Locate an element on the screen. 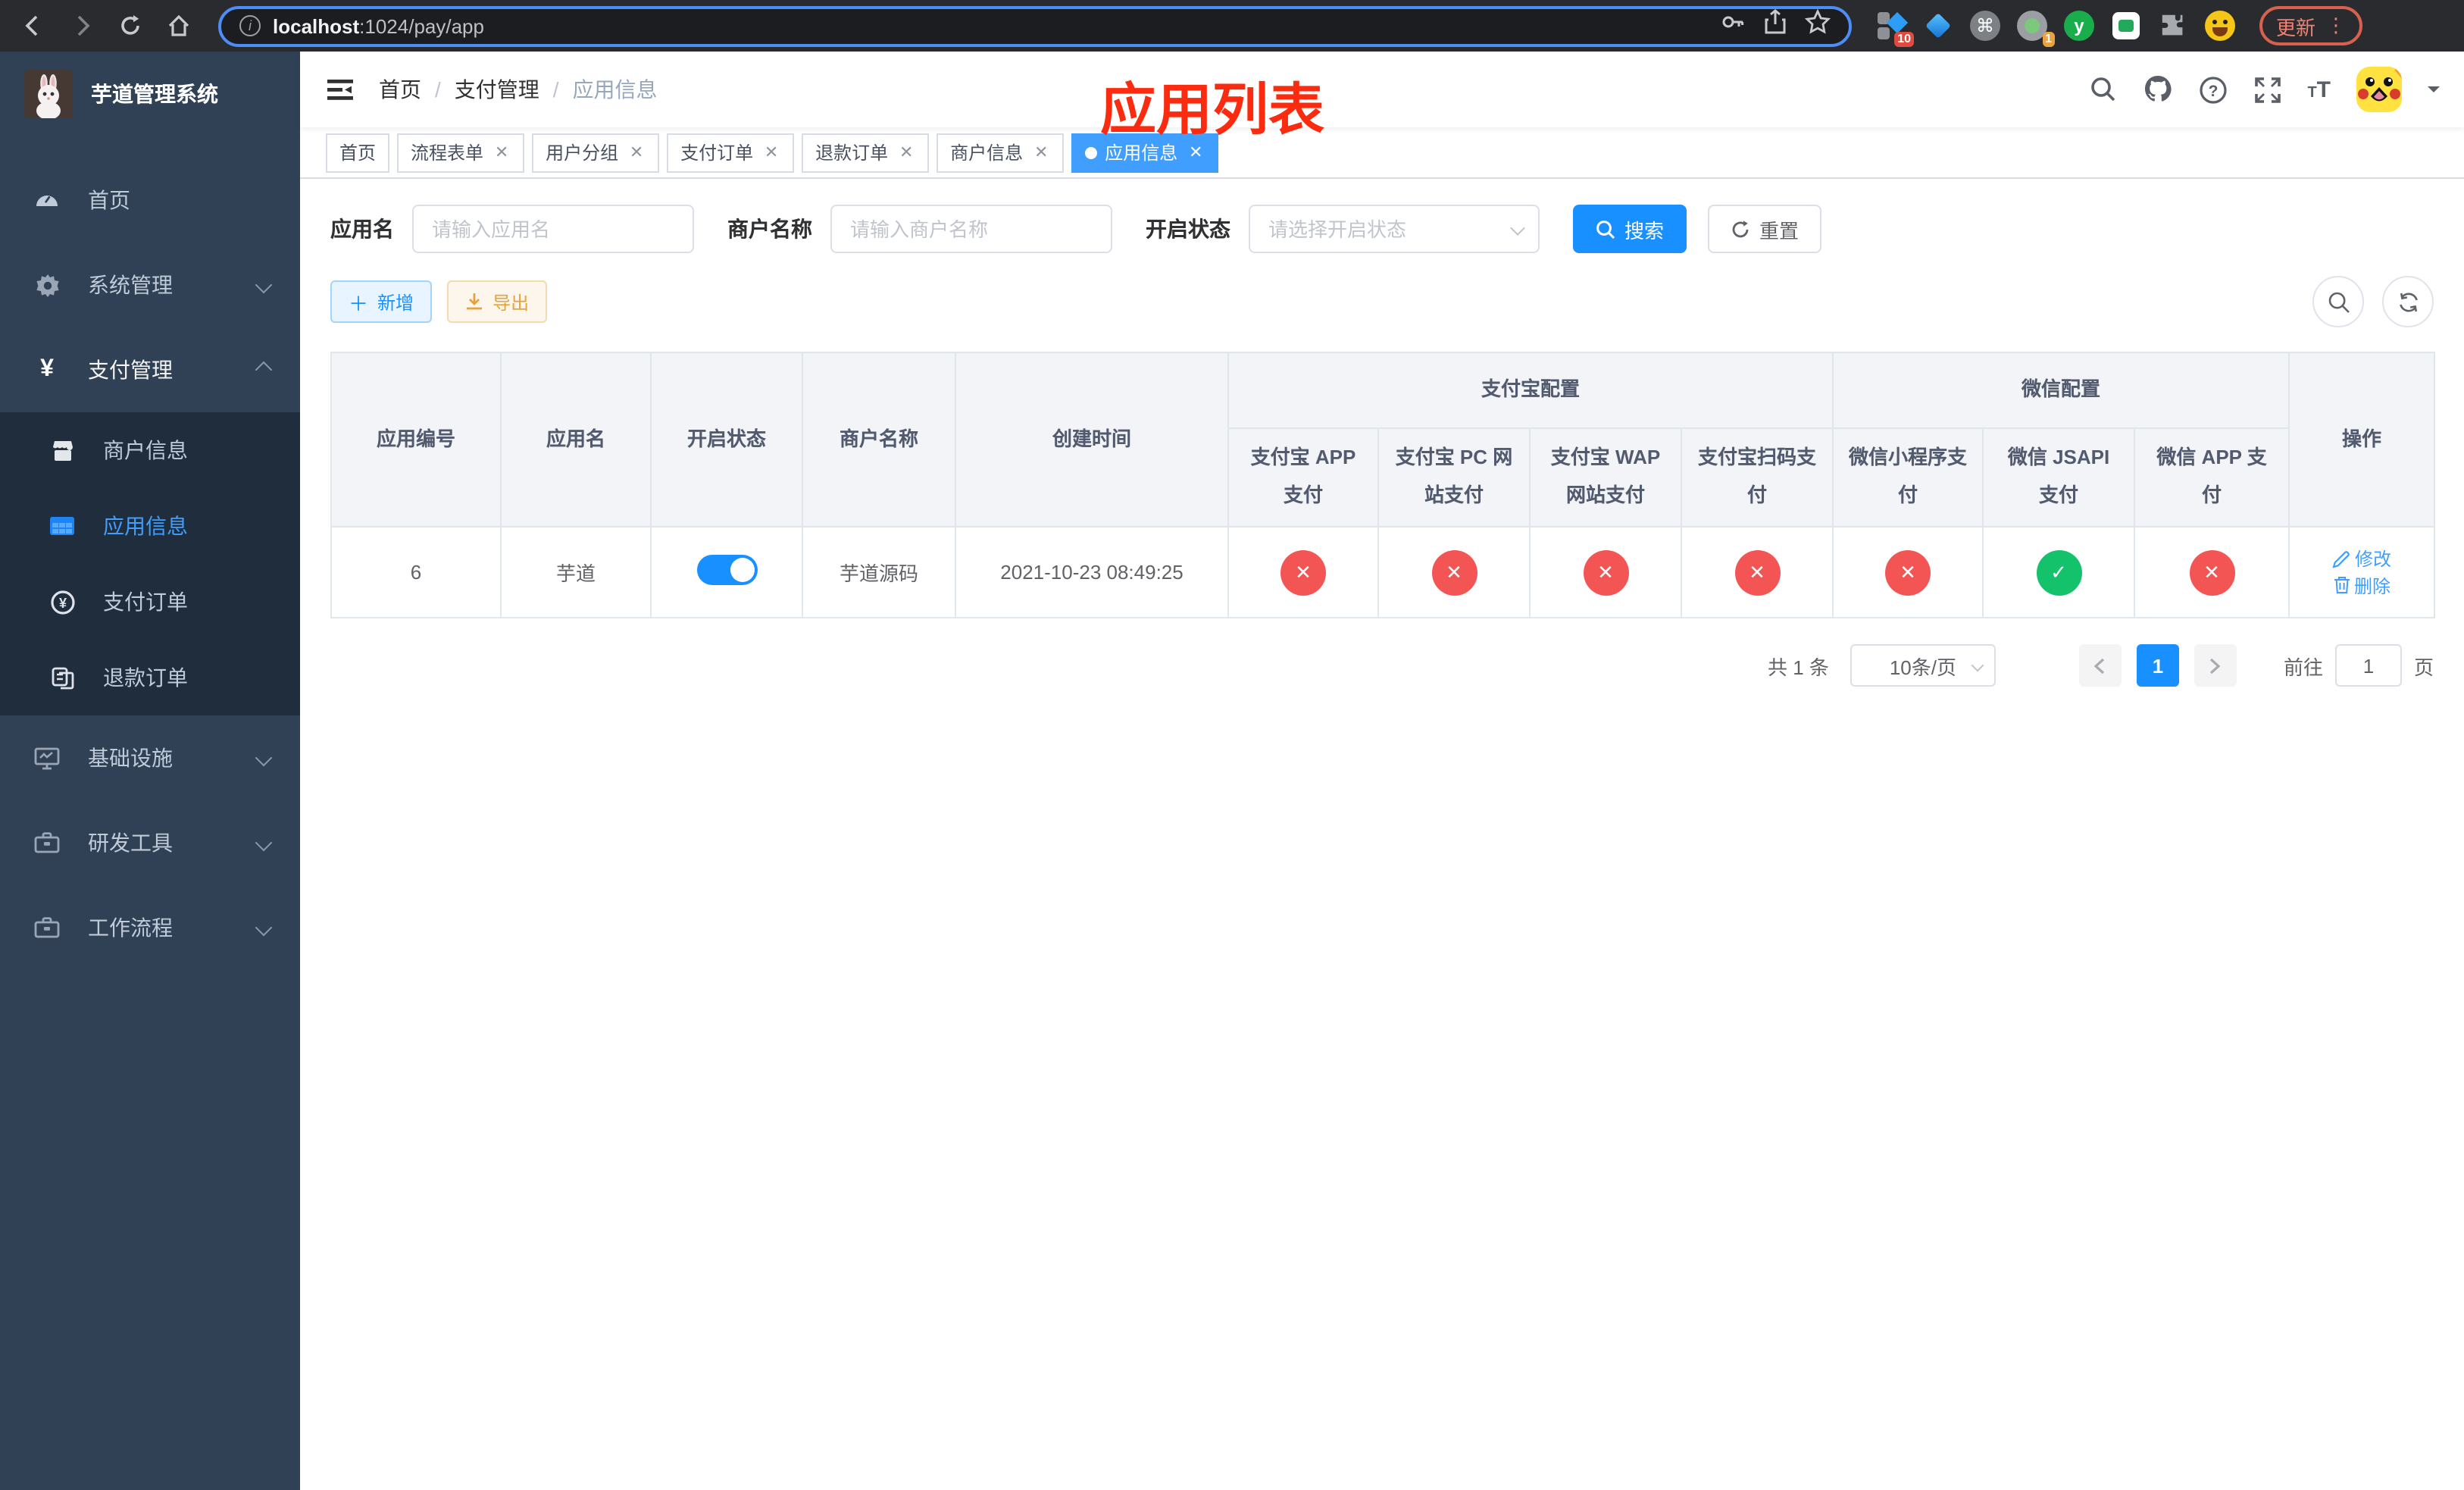 The height and width of the screenshot is (1490, 2464). col-created-at: 创建时间 is located at coordinates (1092, 440).